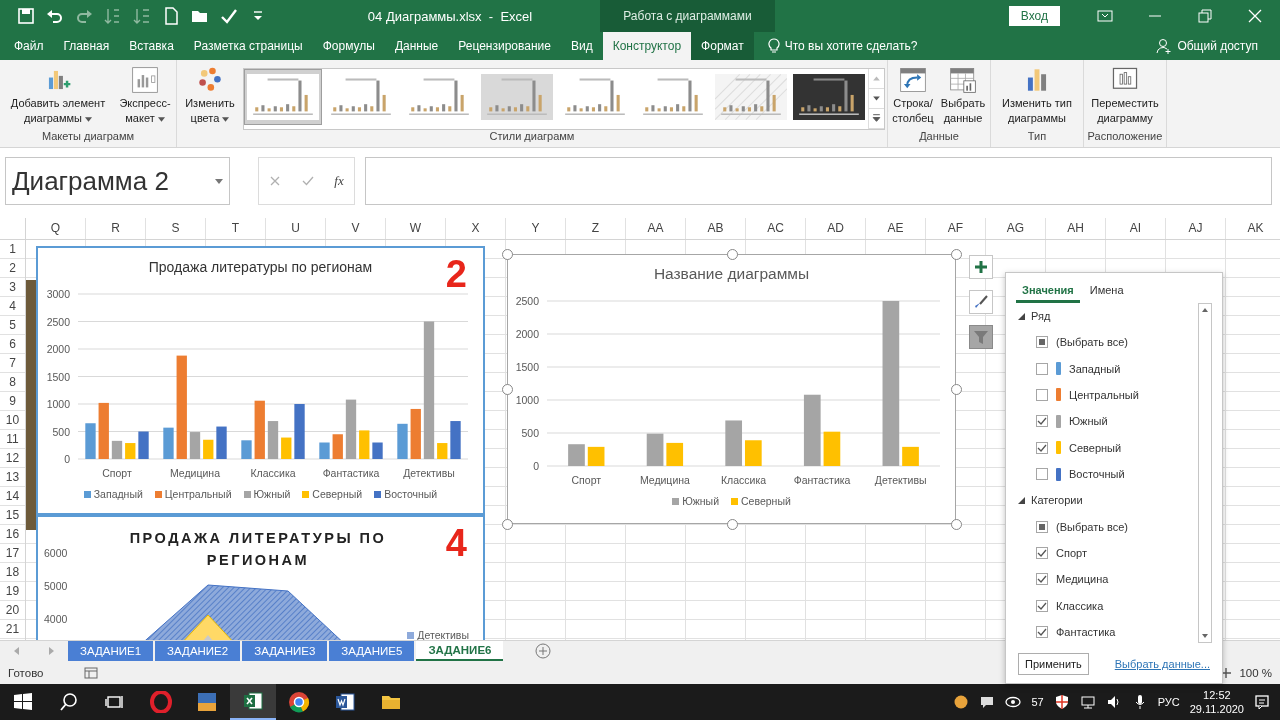 This screenshot has height=720, width=1280. Describe the element at coordinates (12, 629) in the screenshot. I see `row-header: 21` at that location.